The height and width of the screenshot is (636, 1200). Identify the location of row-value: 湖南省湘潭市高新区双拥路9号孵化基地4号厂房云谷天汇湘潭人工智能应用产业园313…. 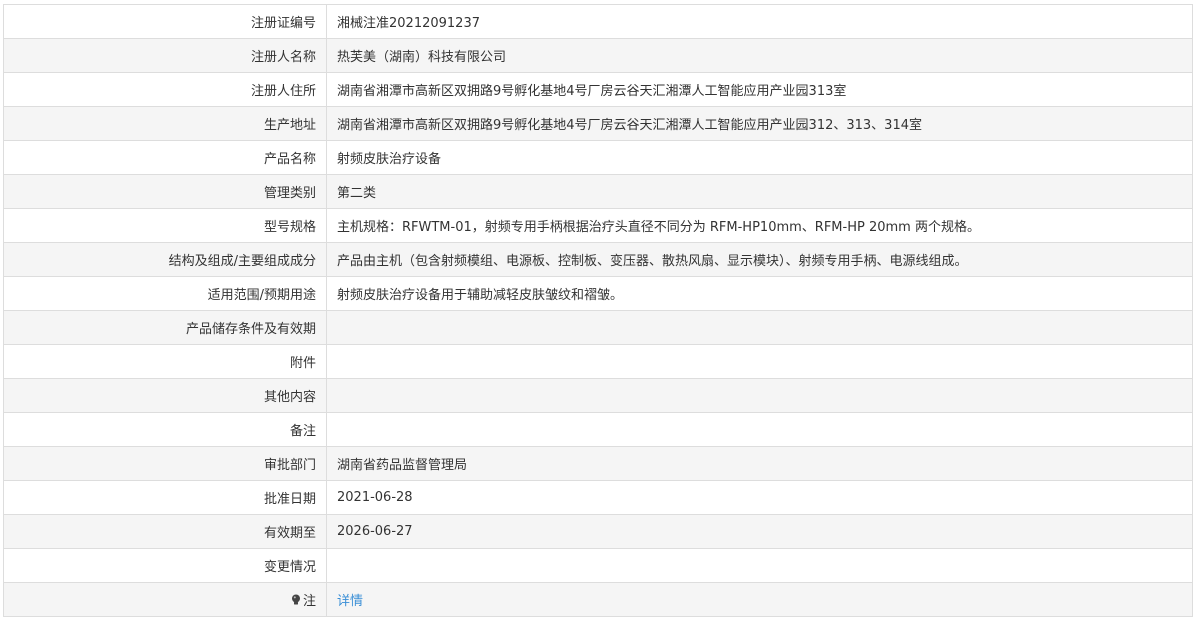
(759, 89).